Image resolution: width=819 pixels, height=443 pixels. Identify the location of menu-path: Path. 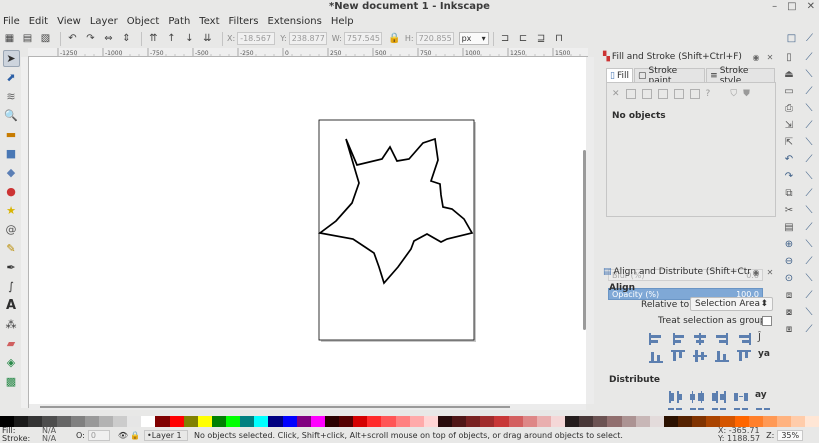
(179, 21).